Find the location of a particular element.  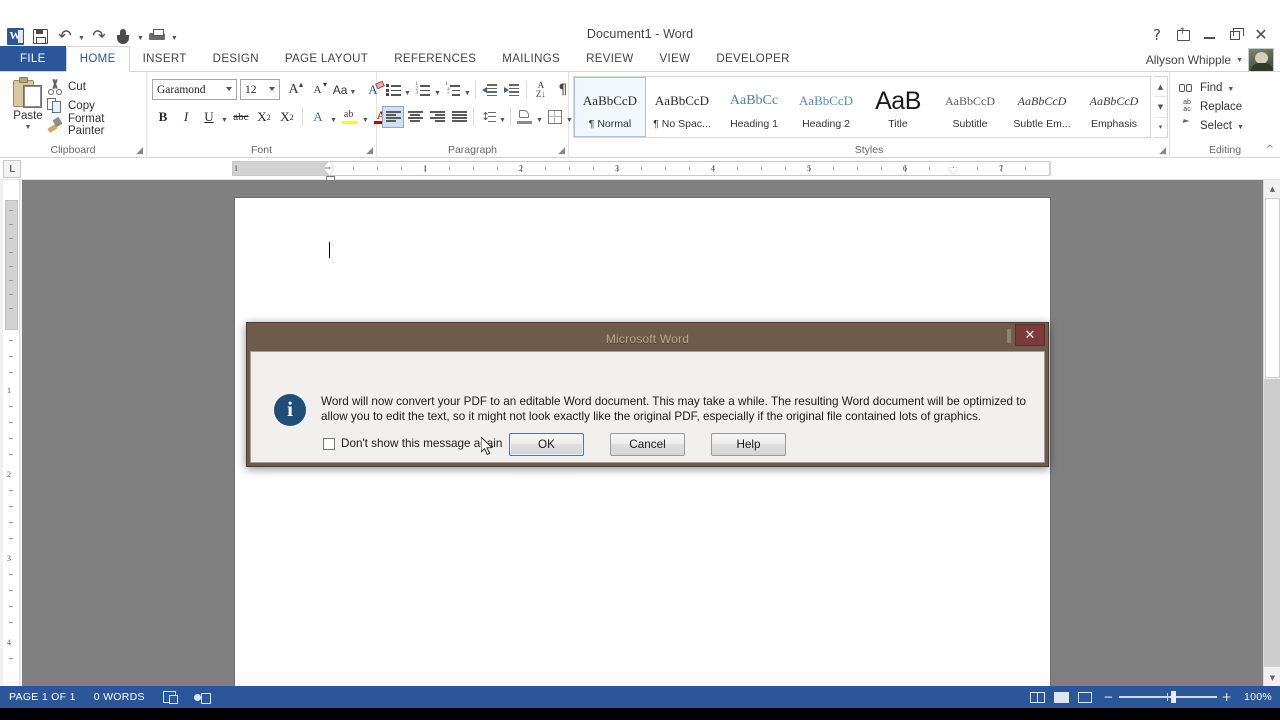

bold-button: B is located at coordinates (163, 117).